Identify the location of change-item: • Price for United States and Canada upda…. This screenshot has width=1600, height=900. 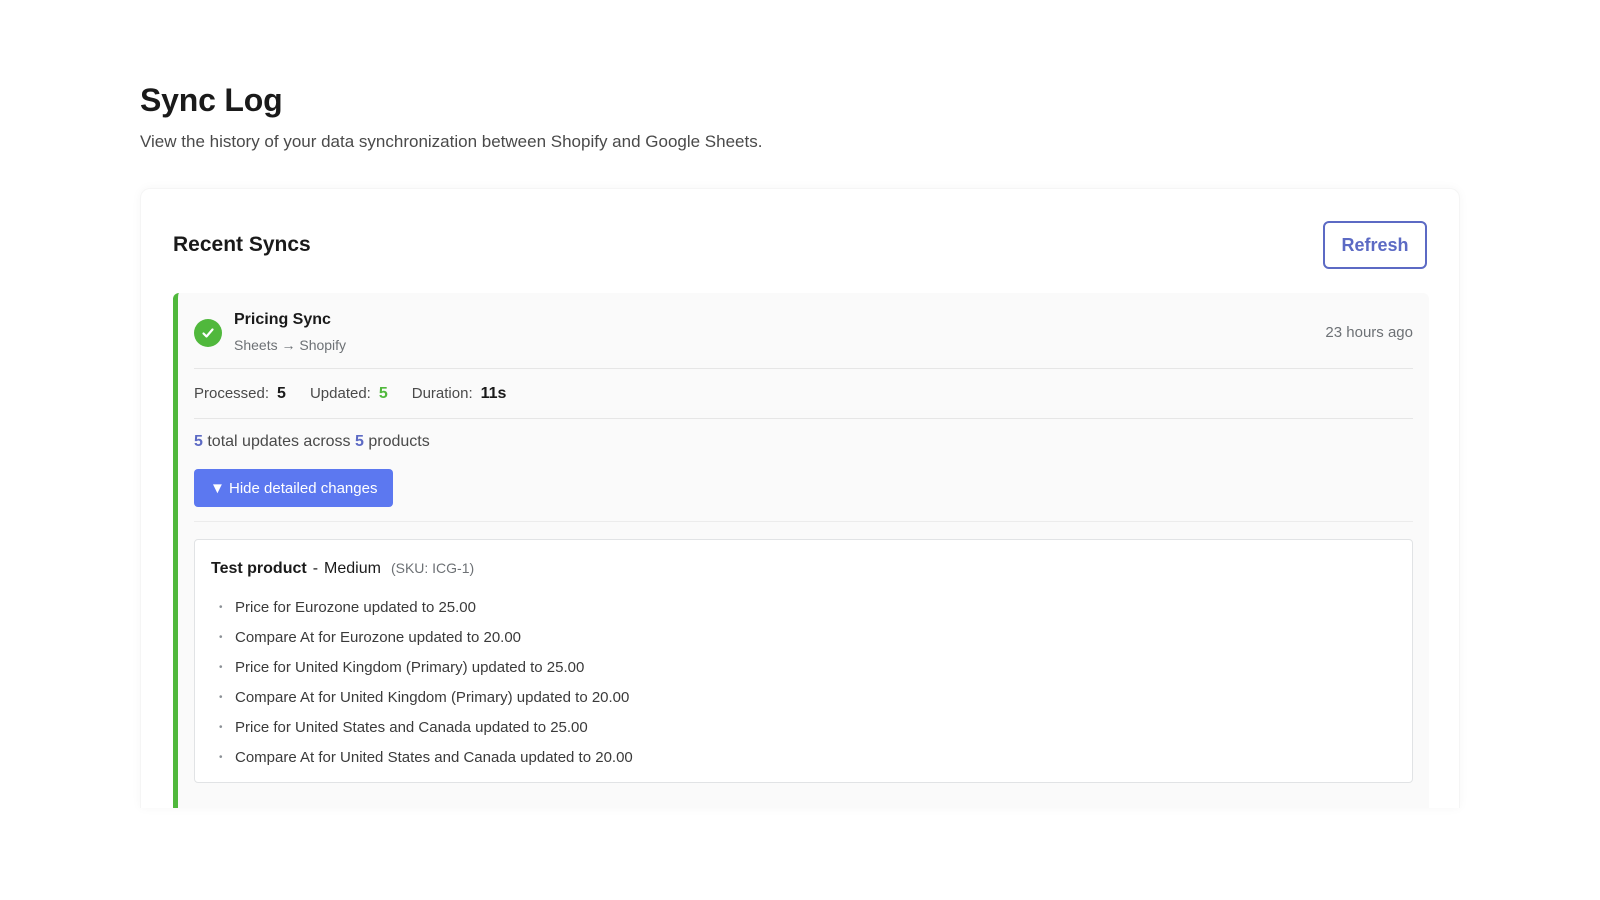
(426, 727).